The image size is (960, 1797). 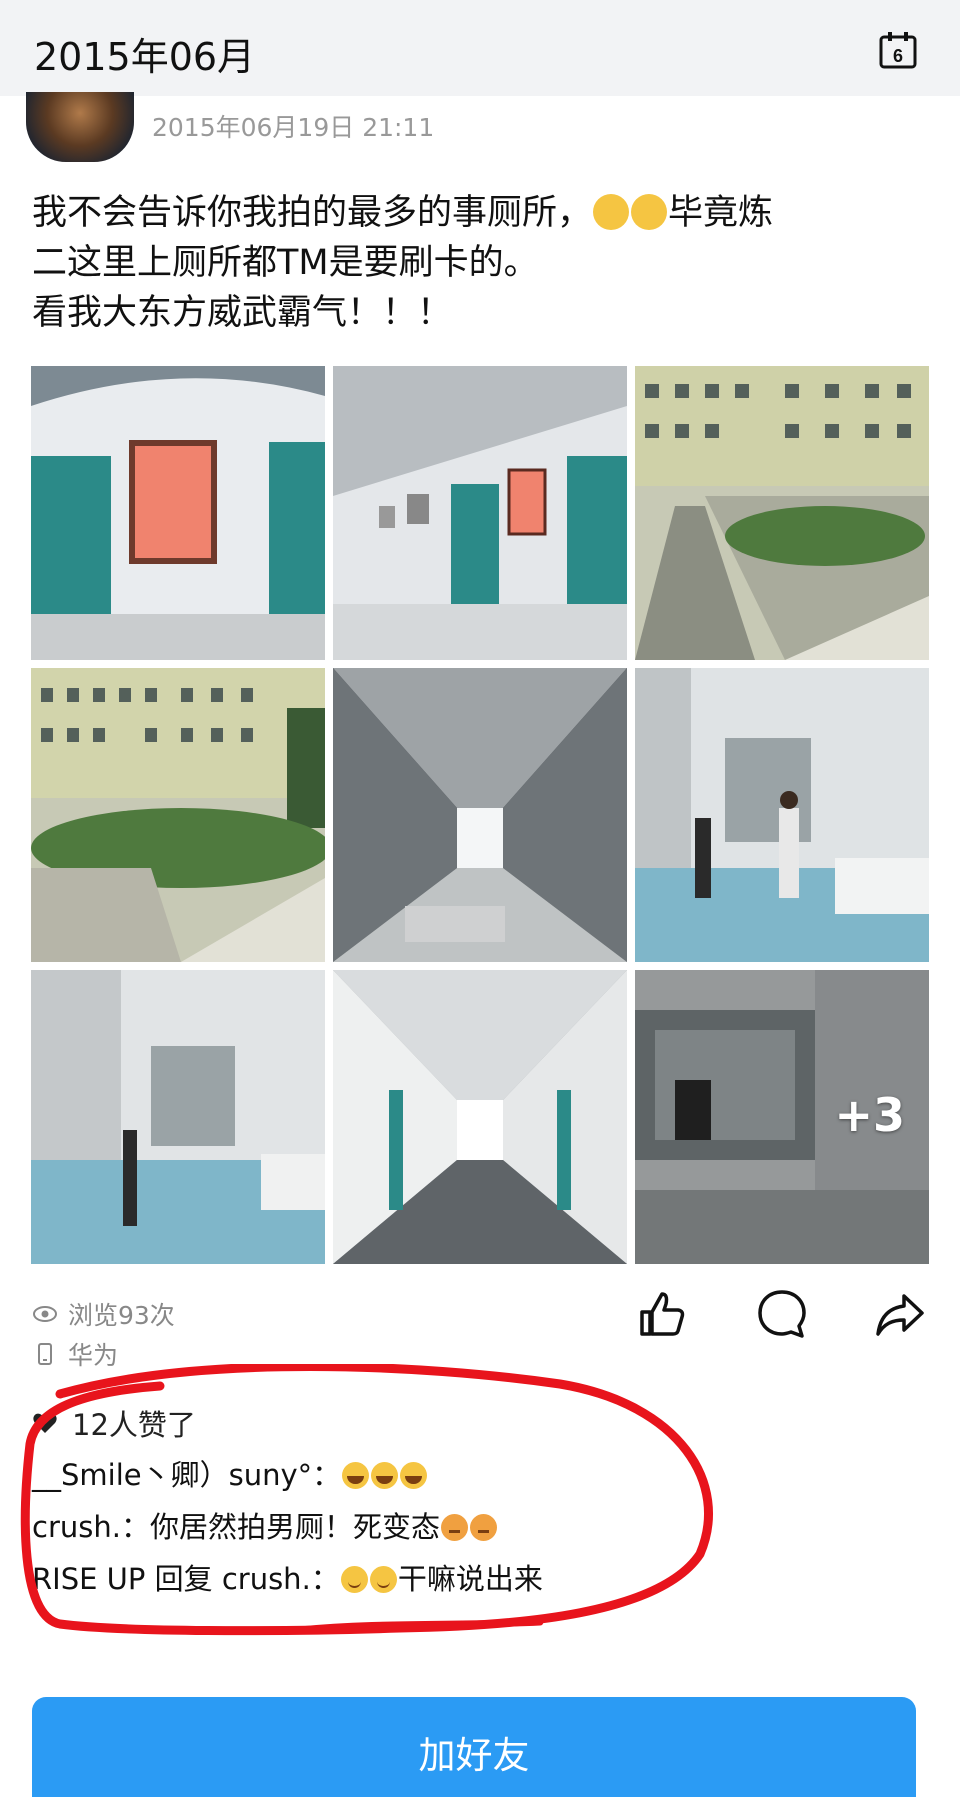 I want to click on thumbs-up-icon, so click(x=662, y=1314).